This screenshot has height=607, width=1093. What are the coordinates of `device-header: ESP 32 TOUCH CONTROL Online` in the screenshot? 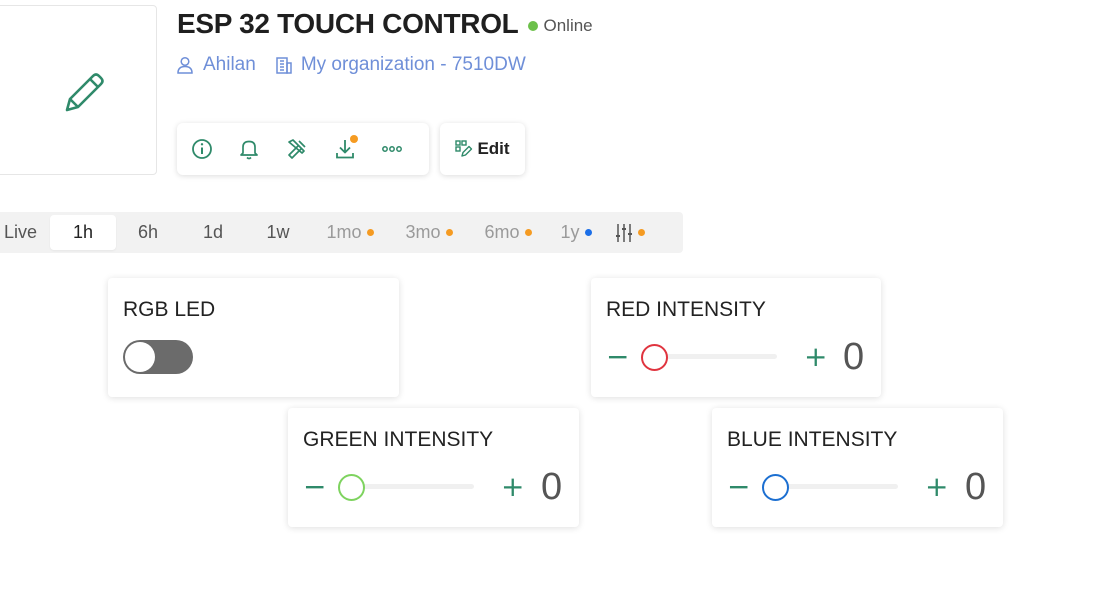 It's located at (385, 24).